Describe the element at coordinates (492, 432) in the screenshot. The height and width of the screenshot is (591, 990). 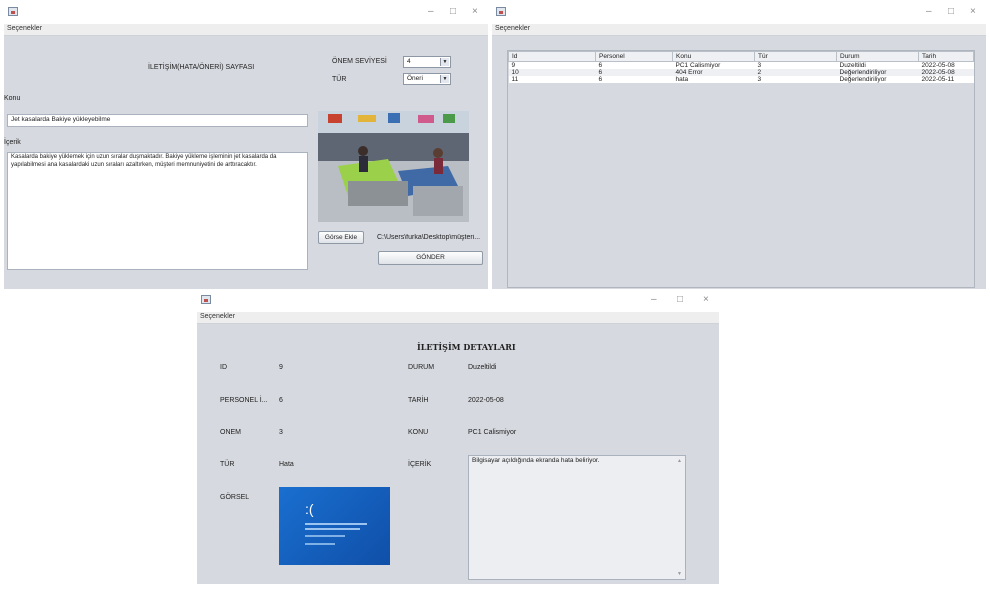
I see `subject-value: PC1 Calismiyor` at that location.